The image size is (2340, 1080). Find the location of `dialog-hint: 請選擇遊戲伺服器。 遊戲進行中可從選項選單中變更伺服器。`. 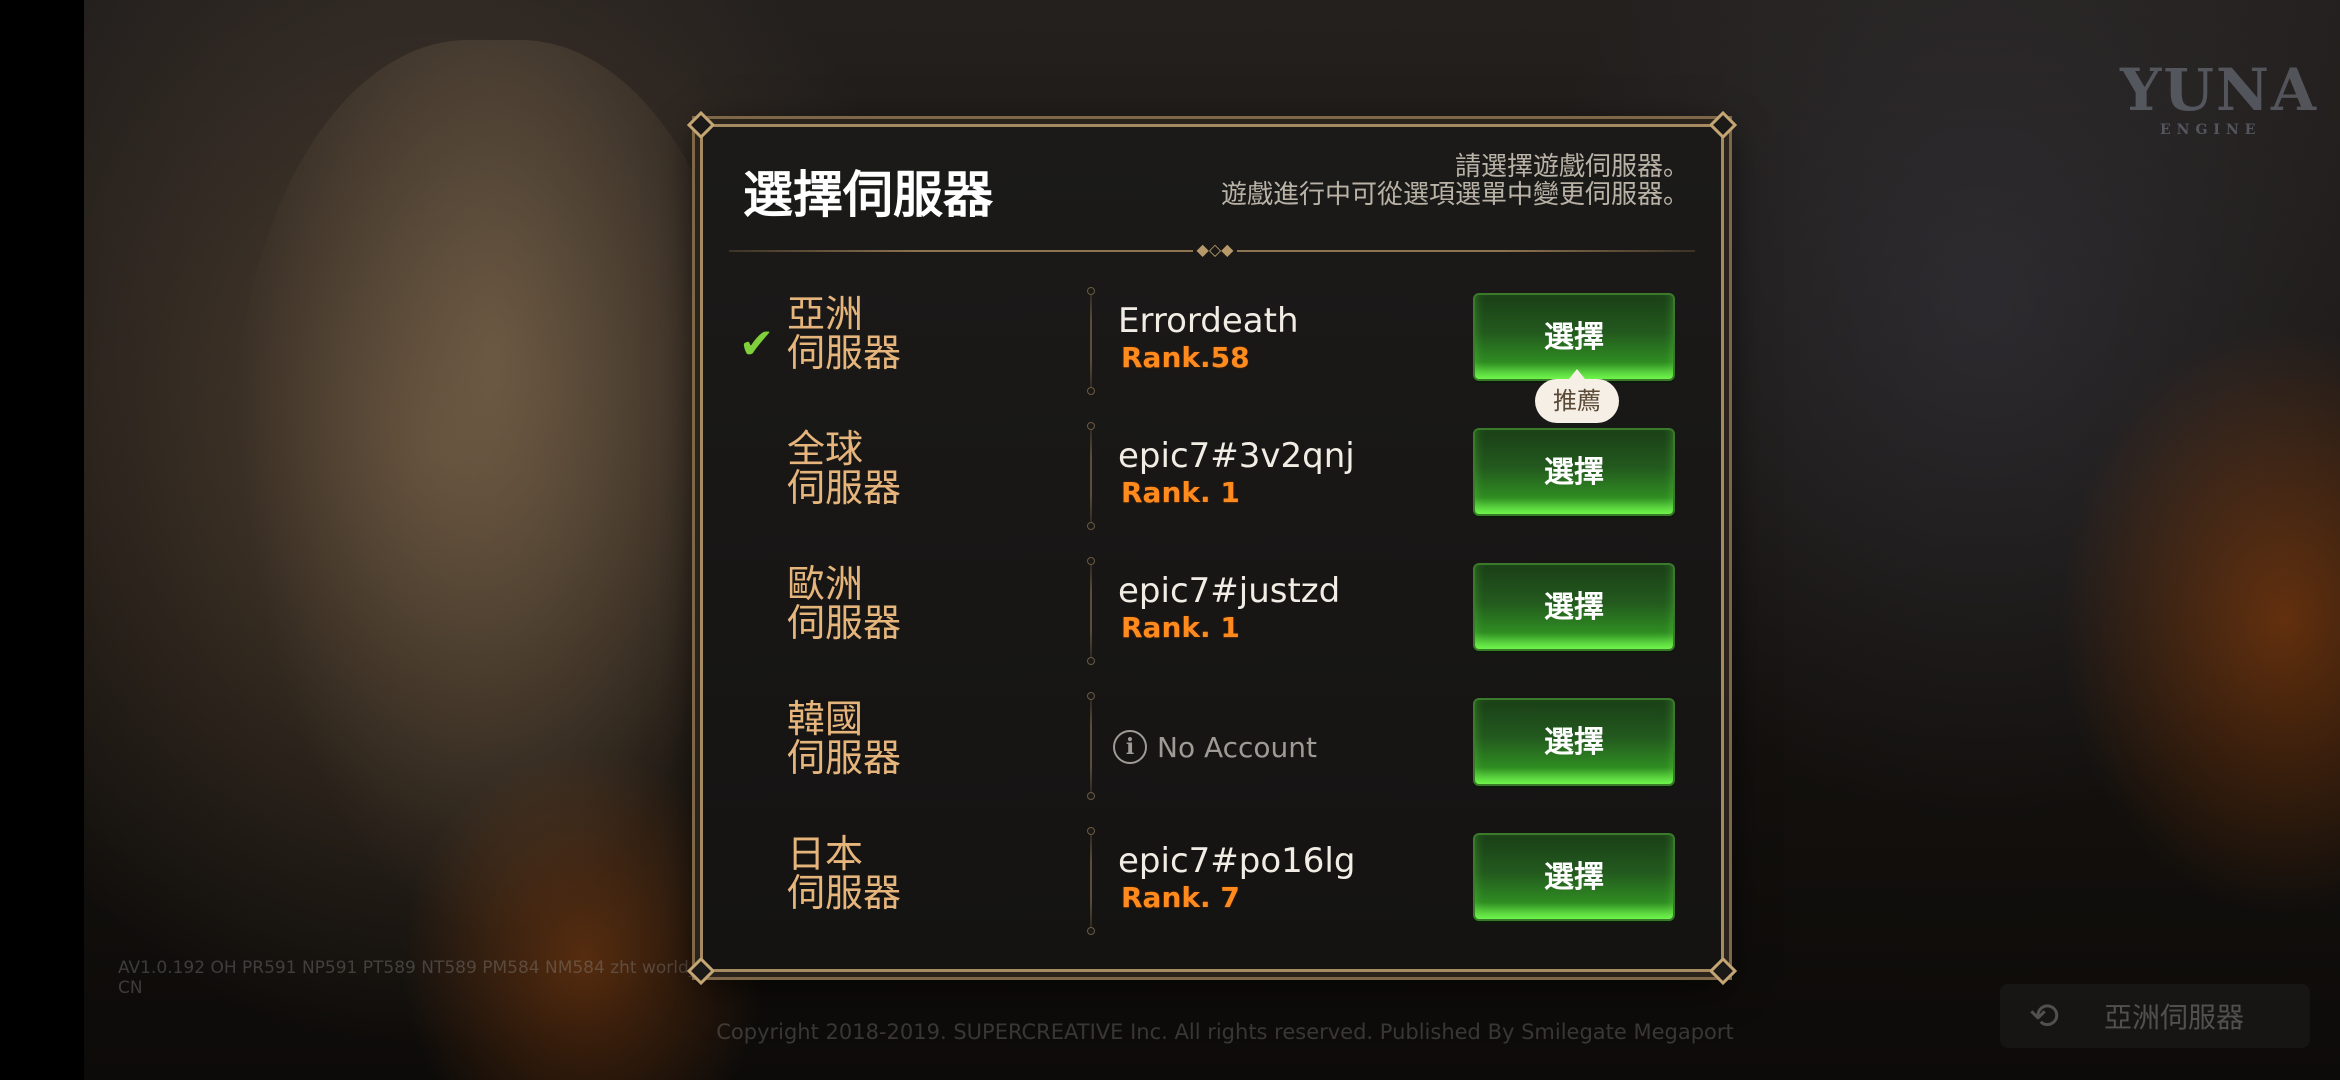

dialog-hint: 請選擇遊戲伺服器。 遊戲進行中可從選項選單中變更伺服器。 is located at coordinates (1455, 181).